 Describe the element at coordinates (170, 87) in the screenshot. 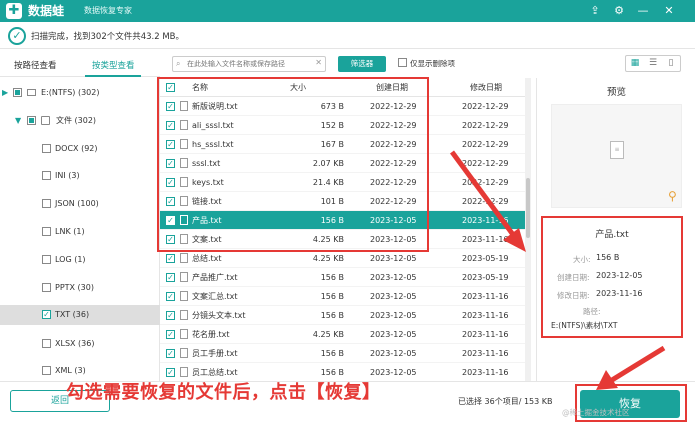

I see `select-all-checkbox: ✓` at that location.